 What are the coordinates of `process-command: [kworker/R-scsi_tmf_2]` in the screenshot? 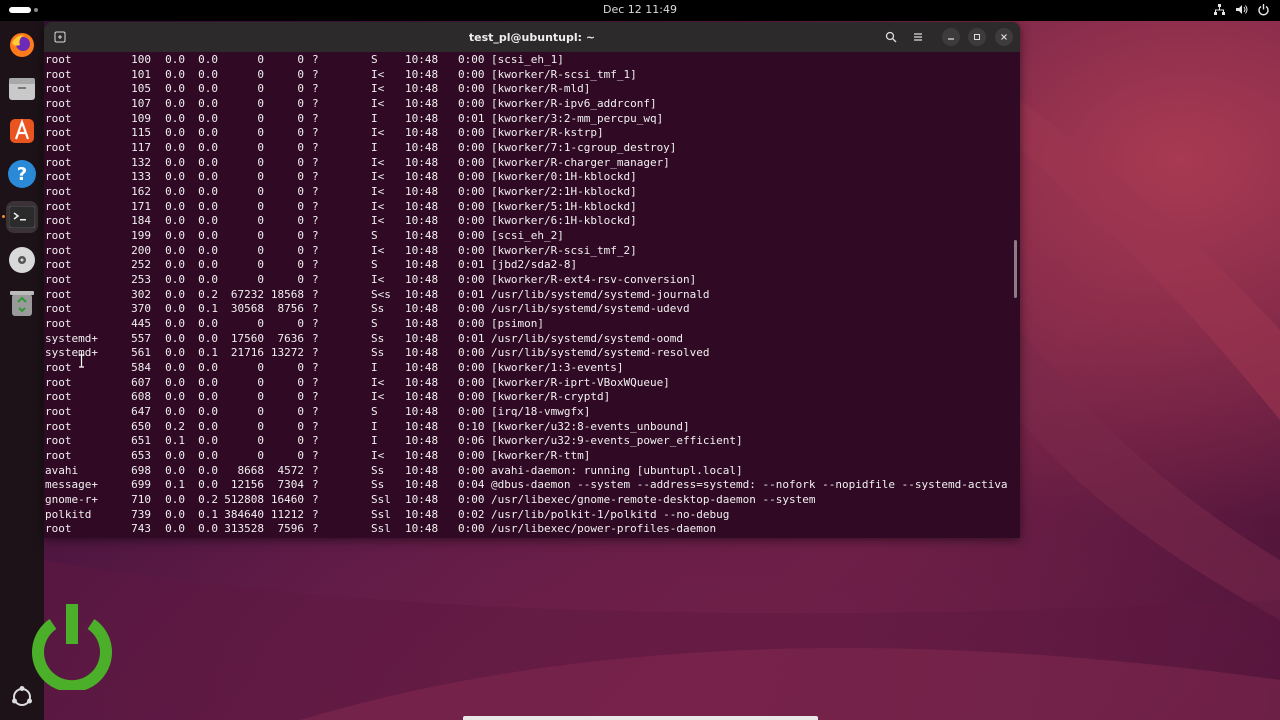 It's located at (564, 250).